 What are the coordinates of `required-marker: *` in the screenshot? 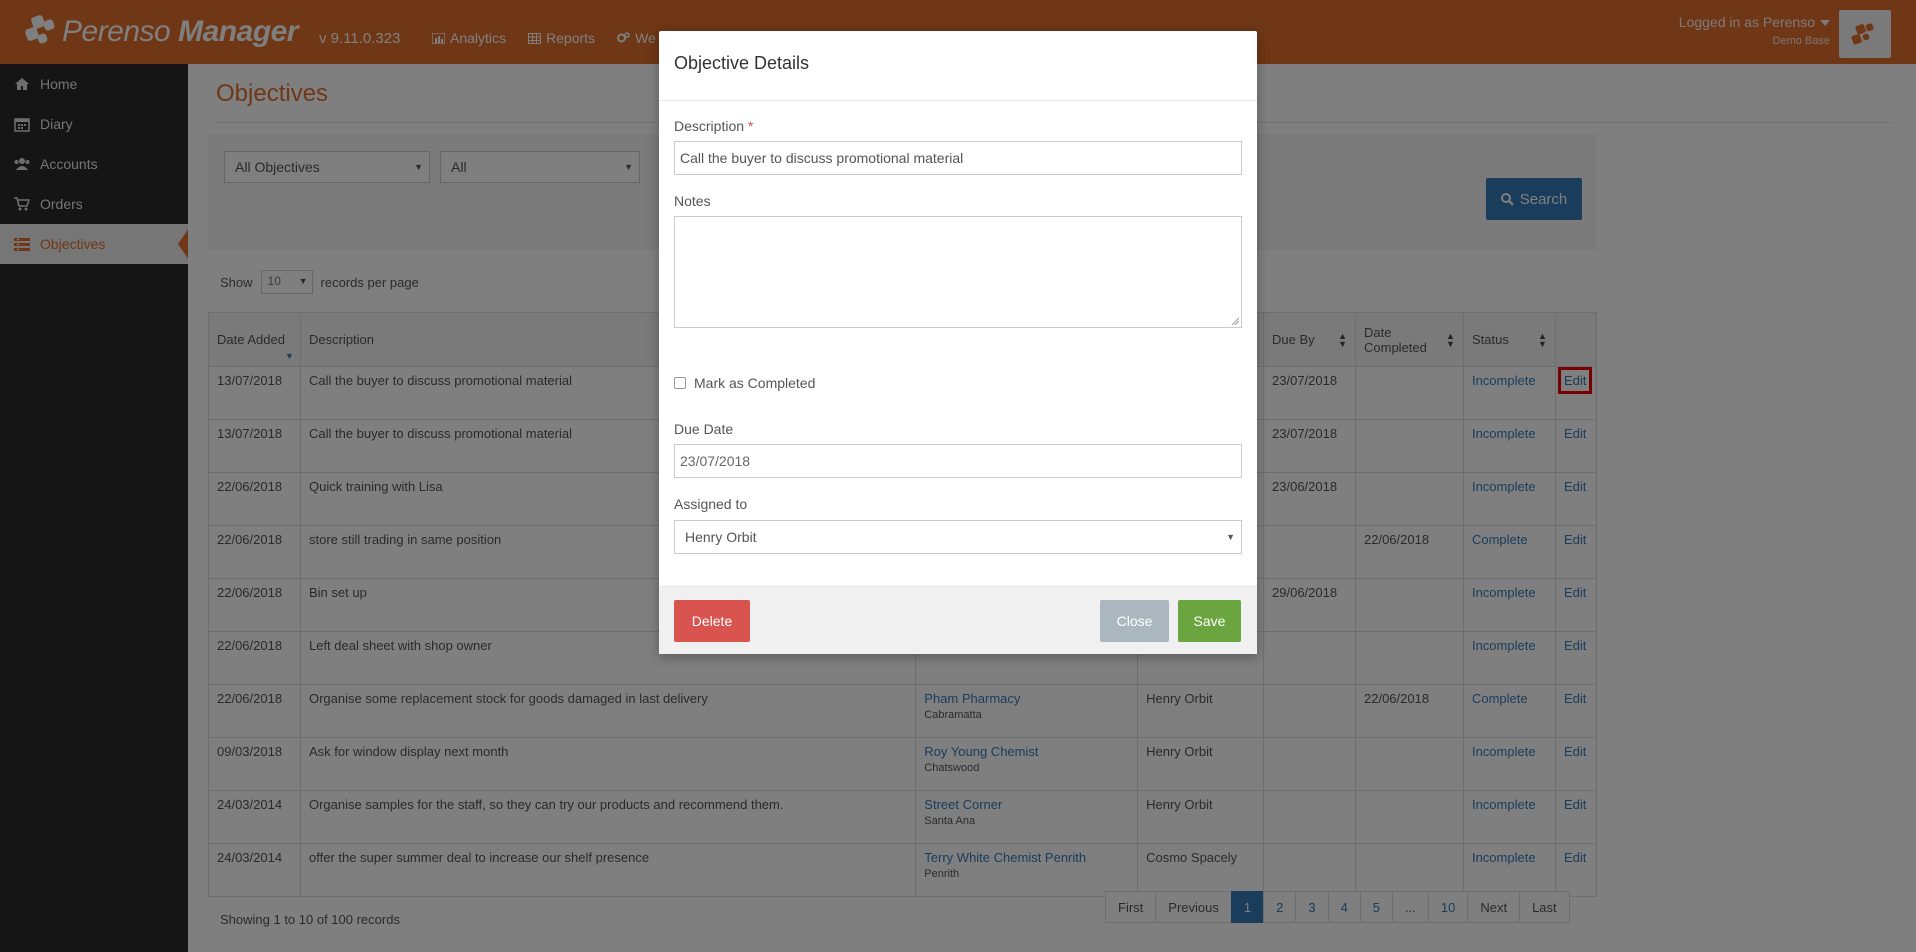 It's located at (750, 126).